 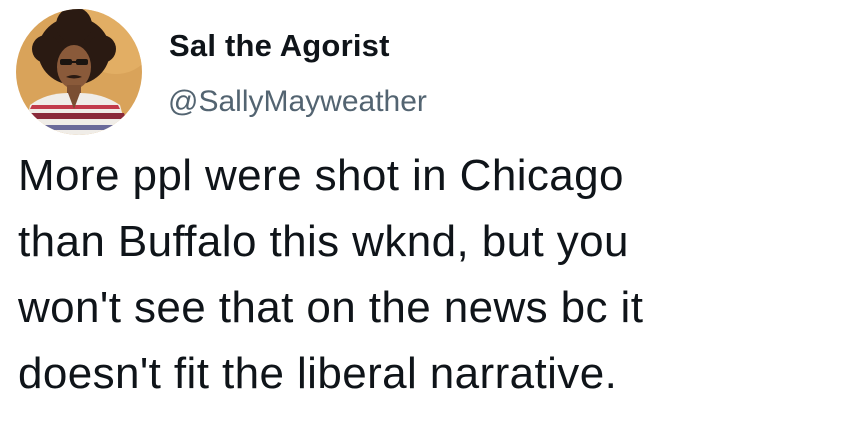 What do you see at coordinates (279, 46) in the screenshot?
I see `author-display-name: Sal the Agorist` at bounding box center [279, 46].